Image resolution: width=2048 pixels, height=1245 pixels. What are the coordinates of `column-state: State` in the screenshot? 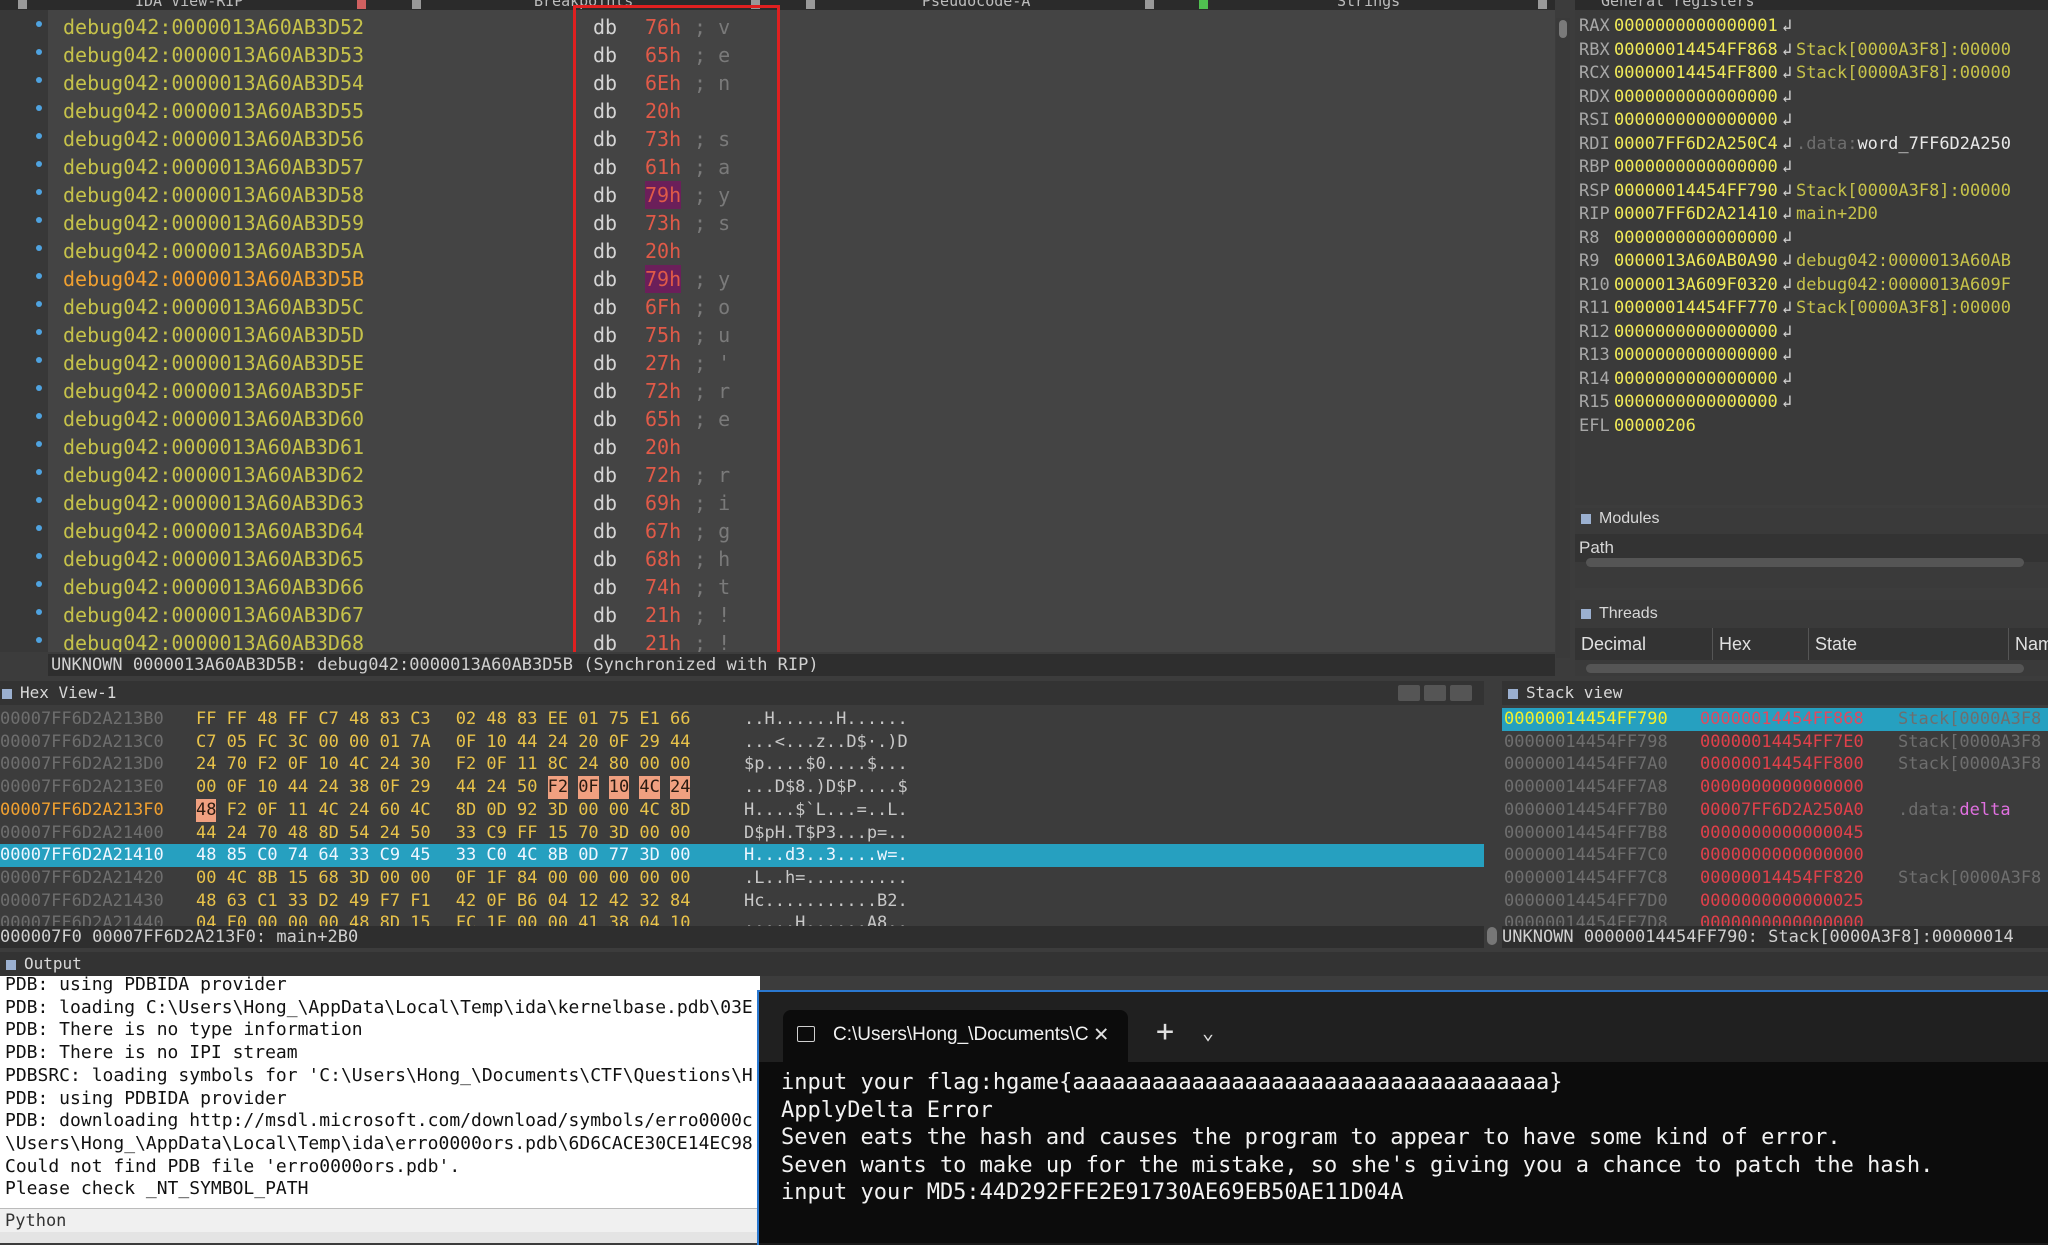 It's located at (1909, 644).